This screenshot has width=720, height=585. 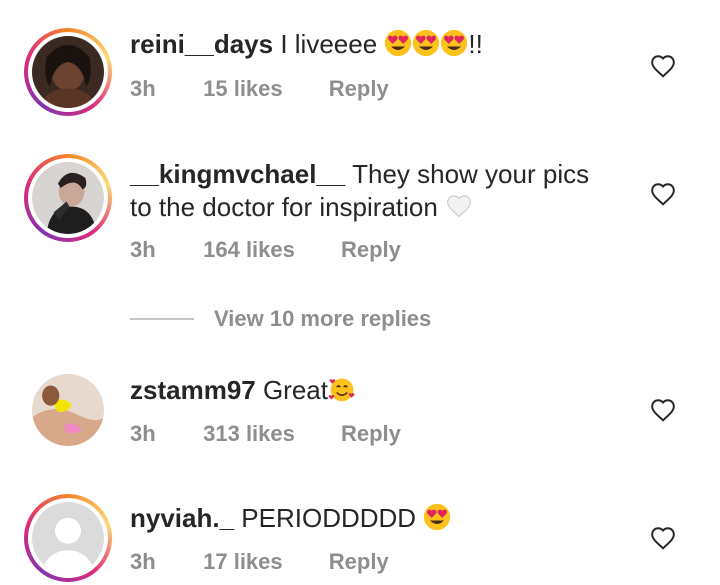 I want to click on comment-text: zstamm97 Great, so click(x=370, y=390).